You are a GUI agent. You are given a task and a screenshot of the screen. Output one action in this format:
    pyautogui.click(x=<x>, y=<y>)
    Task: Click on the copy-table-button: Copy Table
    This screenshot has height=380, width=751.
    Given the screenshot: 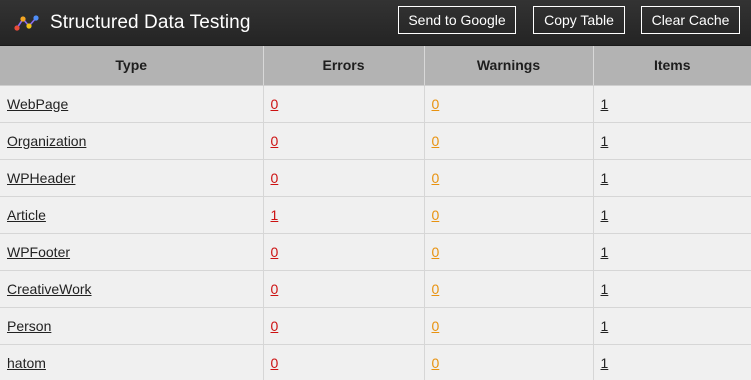 What is the action you would take?
    pyautogui.click(x=579, y=20)
    